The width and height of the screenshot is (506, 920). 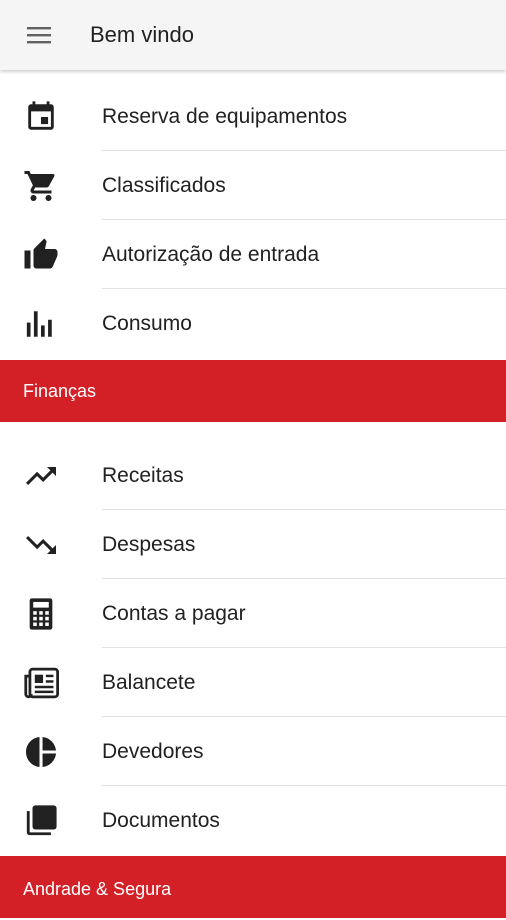 I want to click on section-header-andrade-segura: Andrade & Segura, so click(x=253, y=887).